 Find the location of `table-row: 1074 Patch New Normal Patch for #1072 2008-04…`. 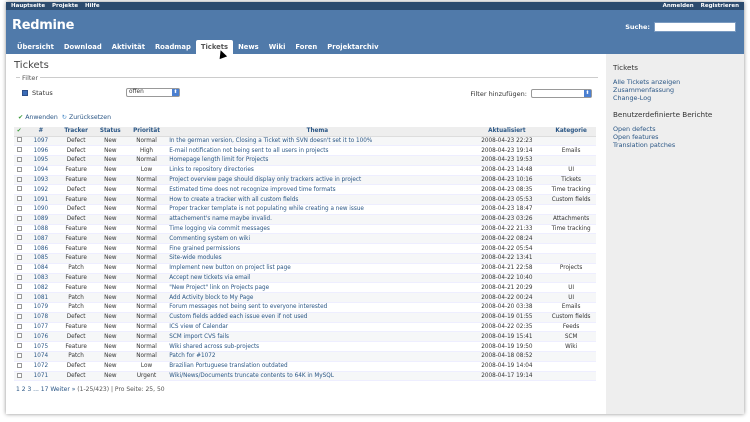

table-row: 1074 Patch New Normal Patch for #1072 2008-04… is located at coordinates (305, 356).